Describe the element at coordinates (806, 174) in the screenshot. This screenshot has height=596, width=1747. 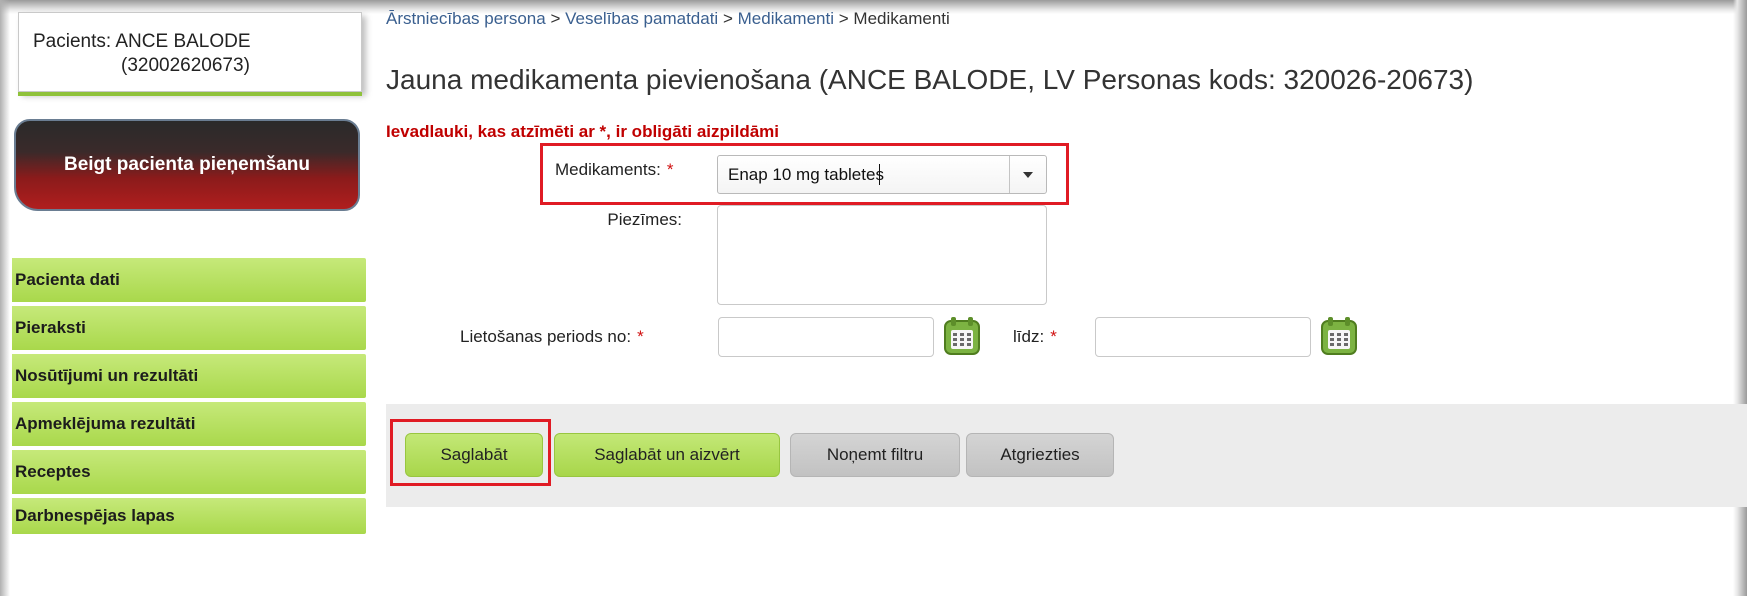
I see `medication-select-value: Enap 10 mg tabletes` at that location.